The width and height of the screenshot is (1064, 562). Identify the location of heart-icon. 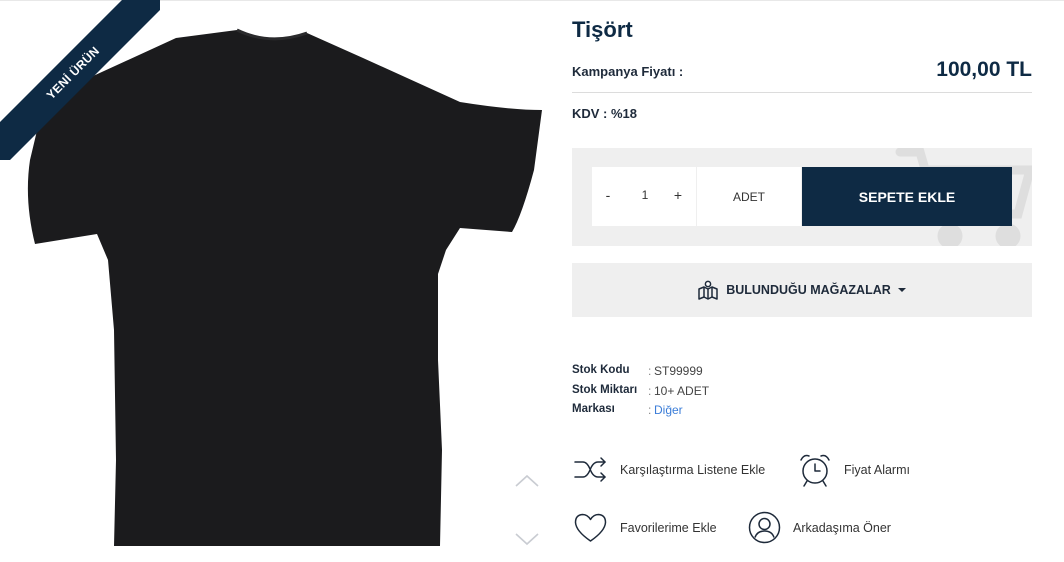
(590, 527).